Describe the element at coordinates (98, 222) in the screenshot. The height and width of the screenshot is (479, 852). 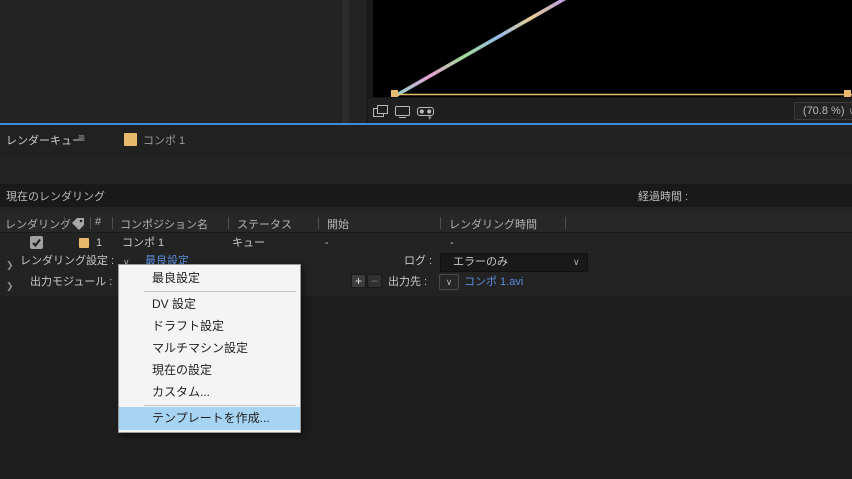
I see `column-number: #` at that location.